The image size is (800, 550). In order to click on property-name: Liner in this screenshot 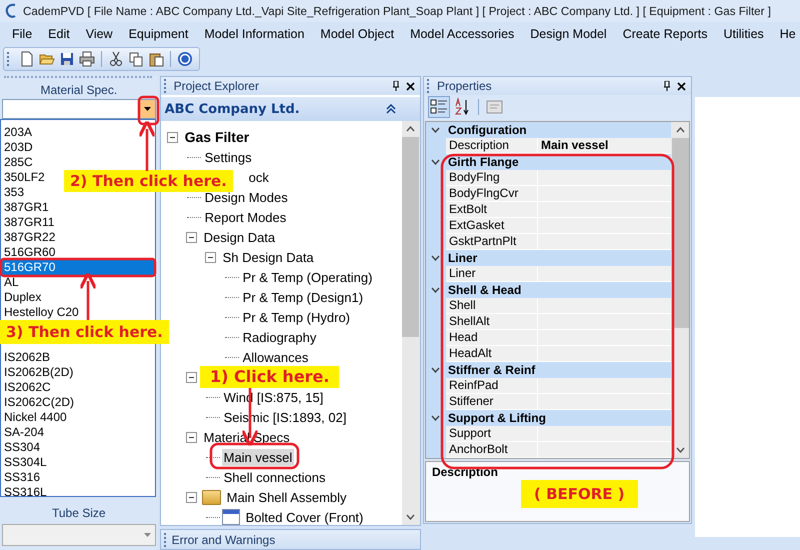, I will do `click(492, 274)`.